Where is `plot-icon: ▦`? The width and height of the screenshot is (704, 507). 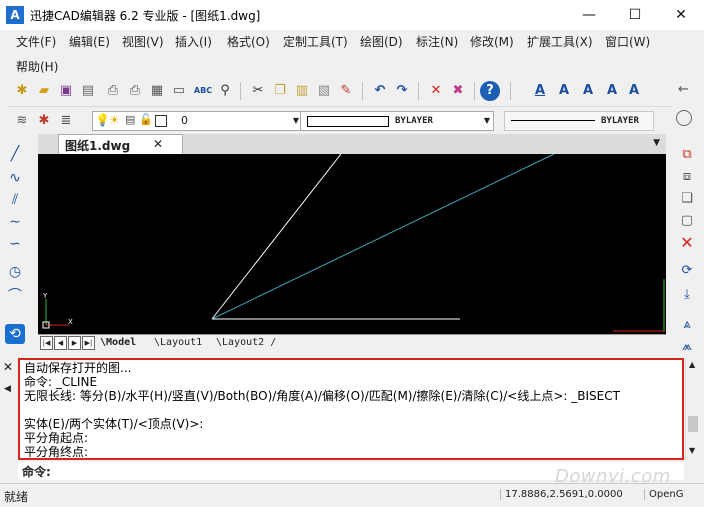
plot-icon: ▦ is located at coordinates (157, 91).